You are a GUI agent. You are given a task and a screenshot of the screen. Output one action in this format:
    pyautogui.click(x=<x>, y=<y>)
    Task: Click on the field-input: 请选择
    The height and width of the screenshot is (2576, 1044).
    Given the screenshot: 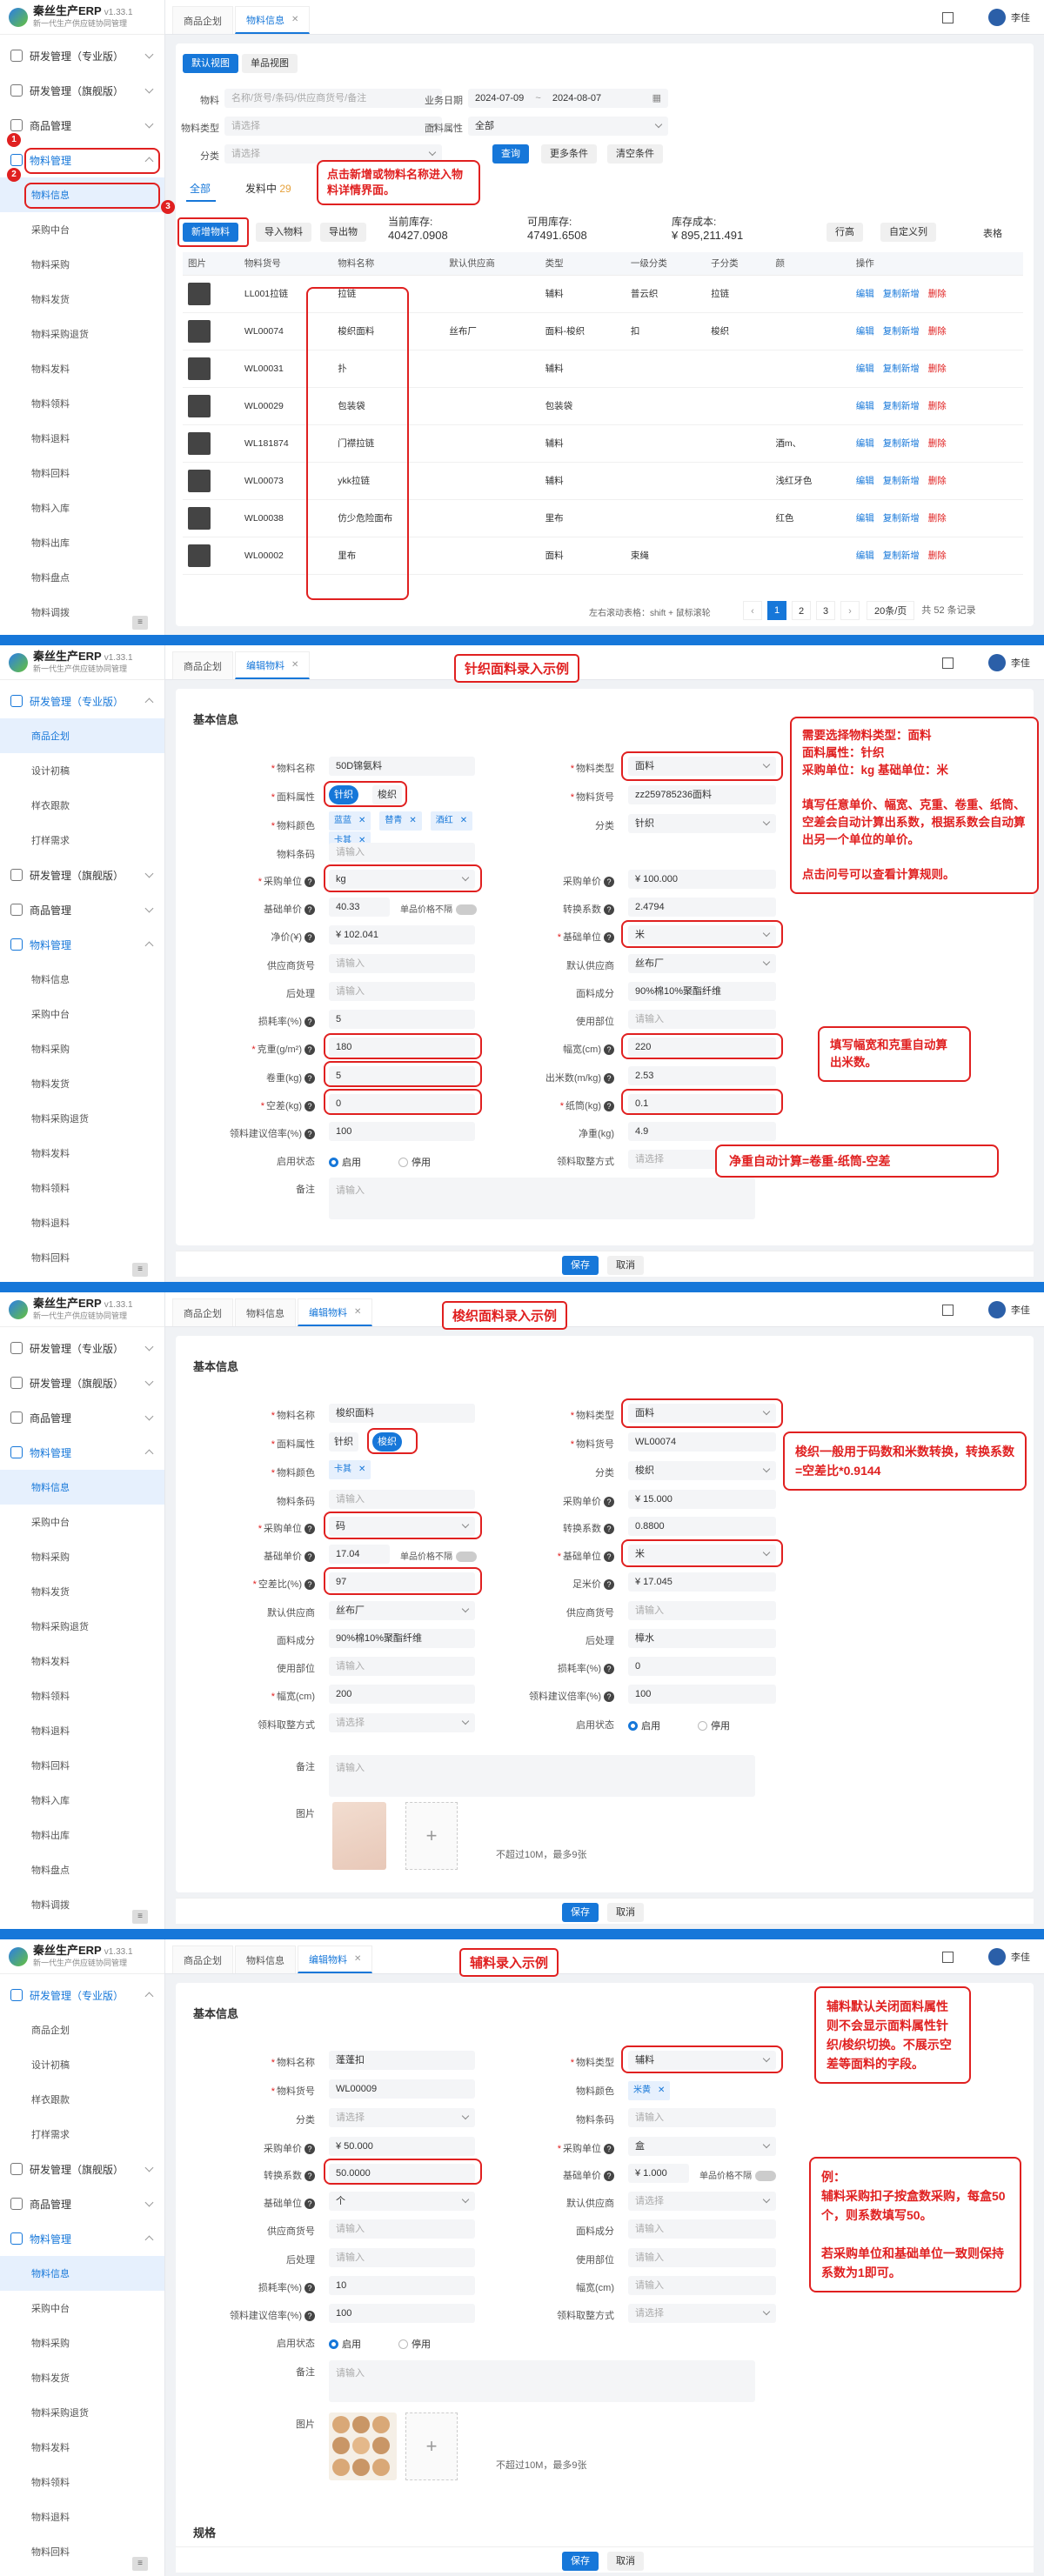 What is the action you would take?
    pyautogui.click(x=702, y=2201)
    